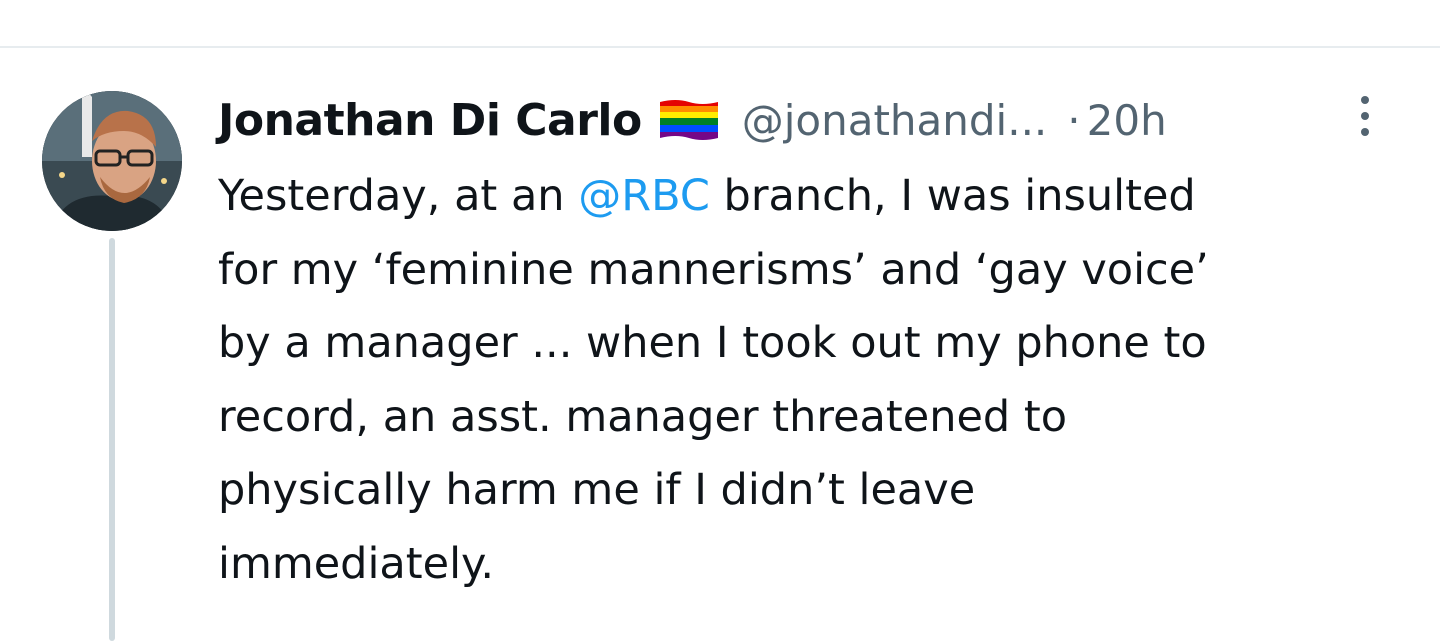 The width and height of the screenshot is (1440, 641). I want to click on tweet-text-line: physically harm me if I didn’t leave, so click(597, 490).